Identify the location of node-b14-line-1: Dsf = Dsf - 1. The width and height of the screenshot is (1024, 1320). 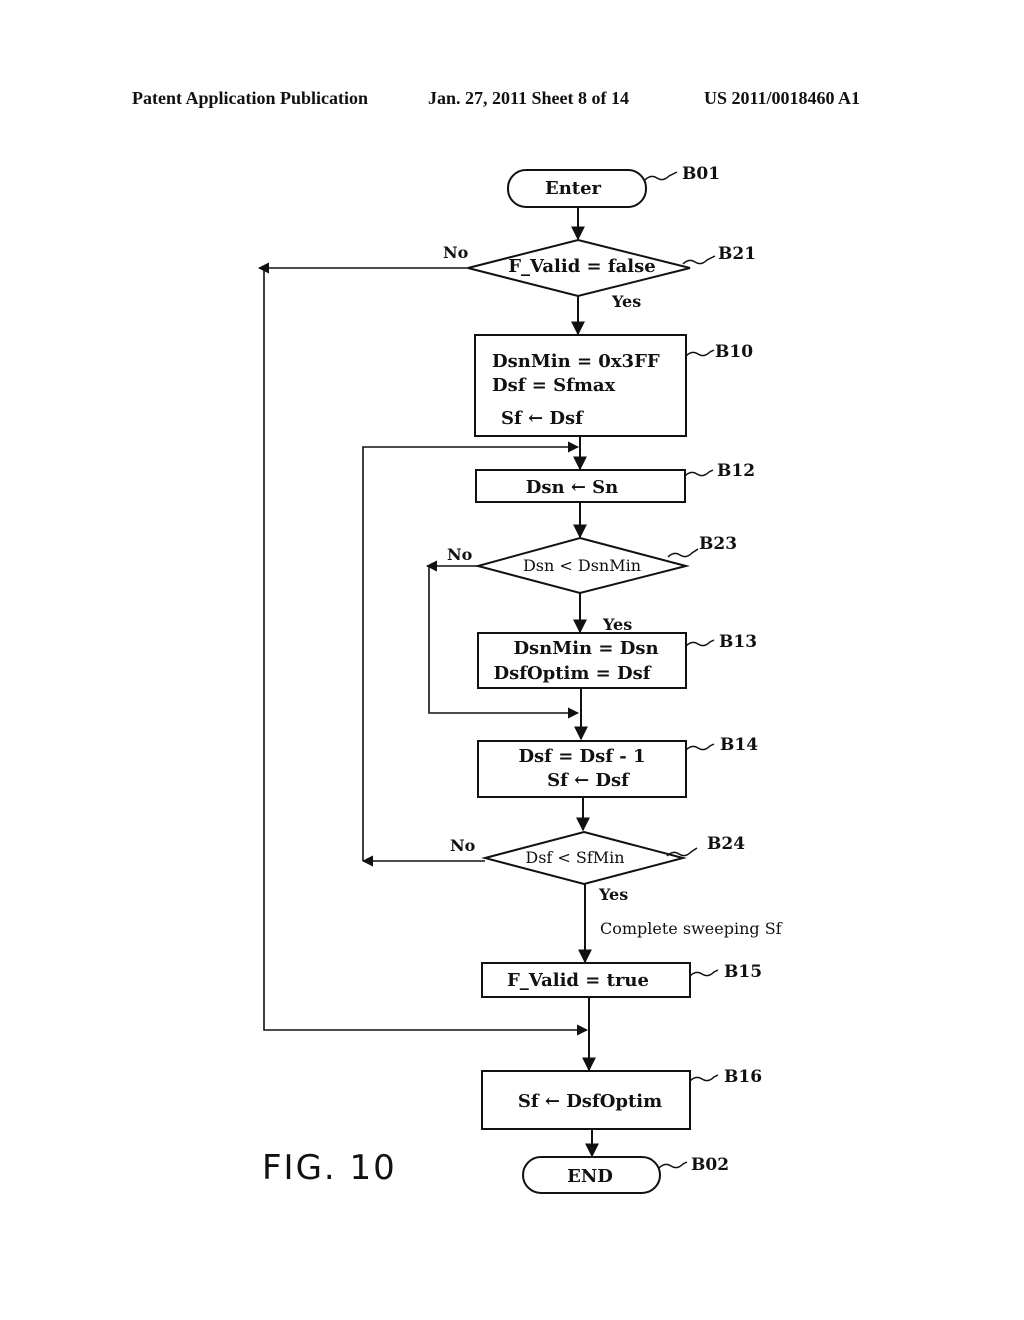
(581, 756).